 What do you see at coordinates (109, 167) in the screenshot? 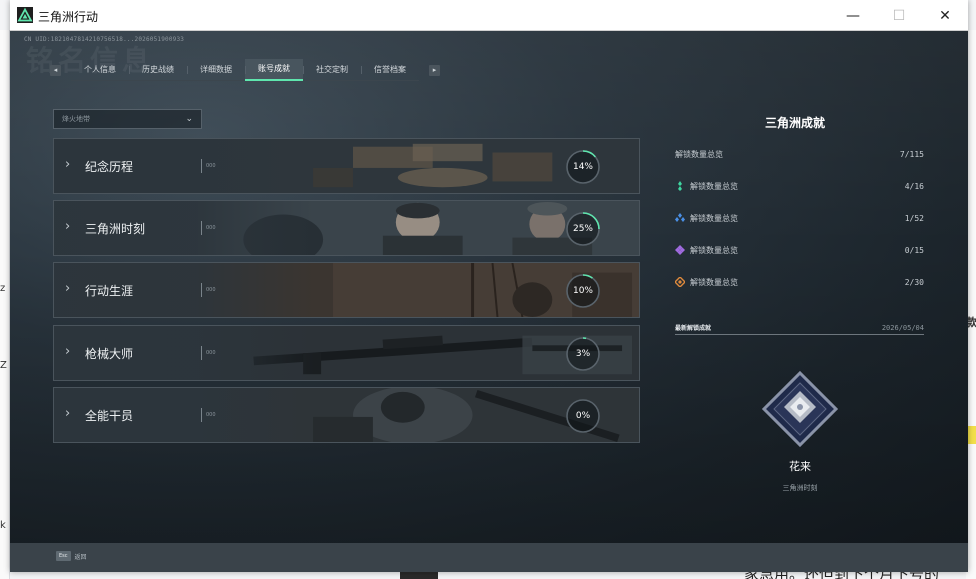
I see `category-label: 纪念历程` at bounding box center [109, 167].